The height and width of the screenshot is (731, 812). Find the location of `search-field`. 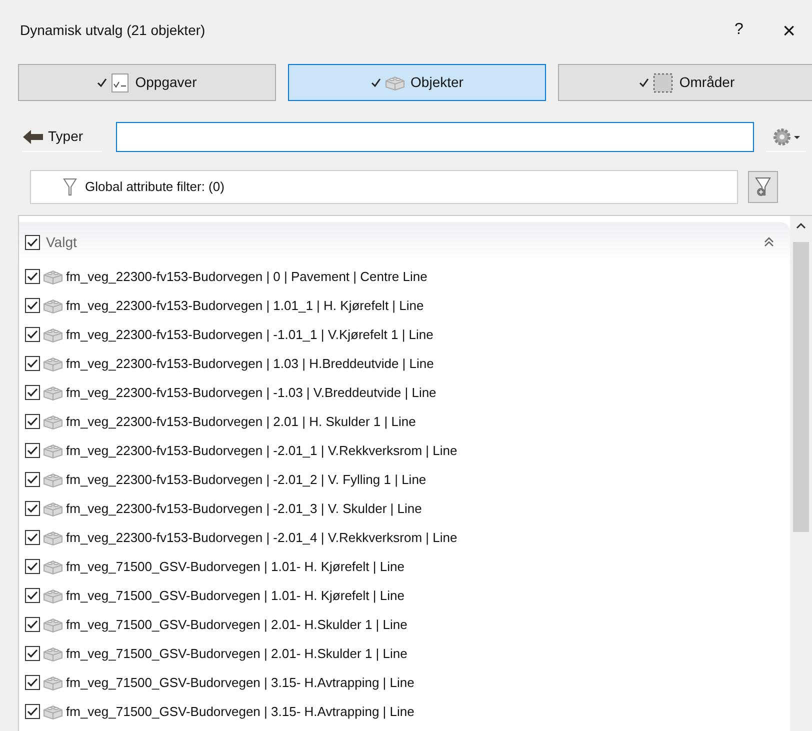

search-field is located at coordinates (435, 137).